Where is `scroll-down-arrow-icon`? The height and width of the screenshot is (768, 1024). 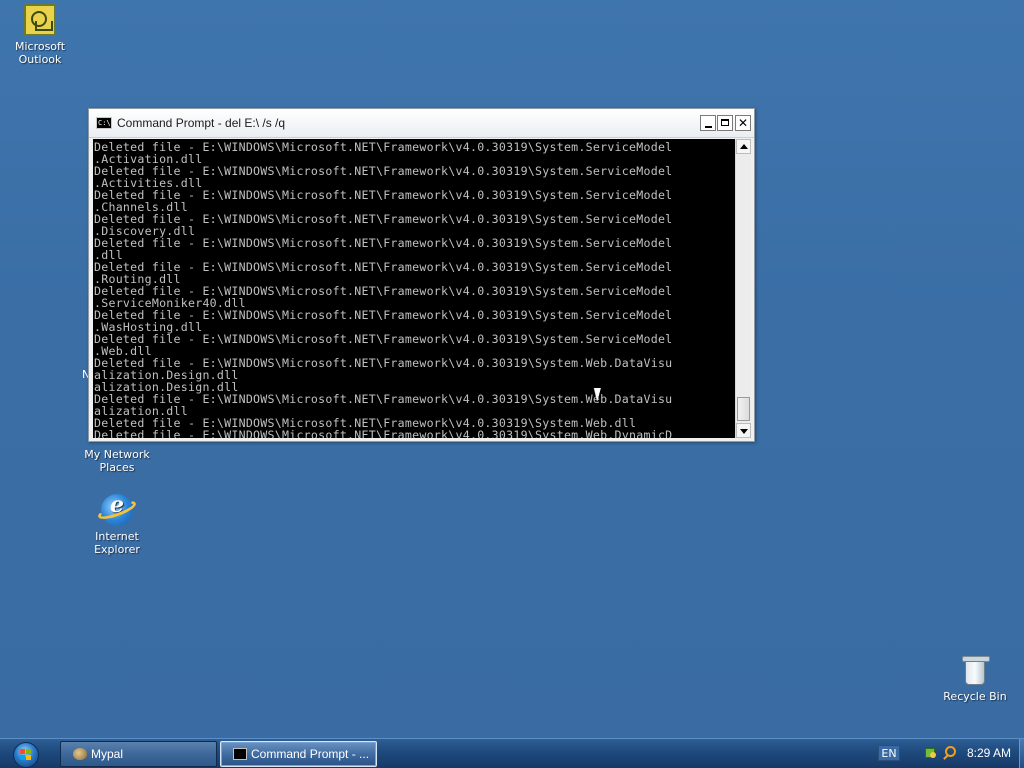 scroll-down-arrow-icon is located at coordinates (743, 430).